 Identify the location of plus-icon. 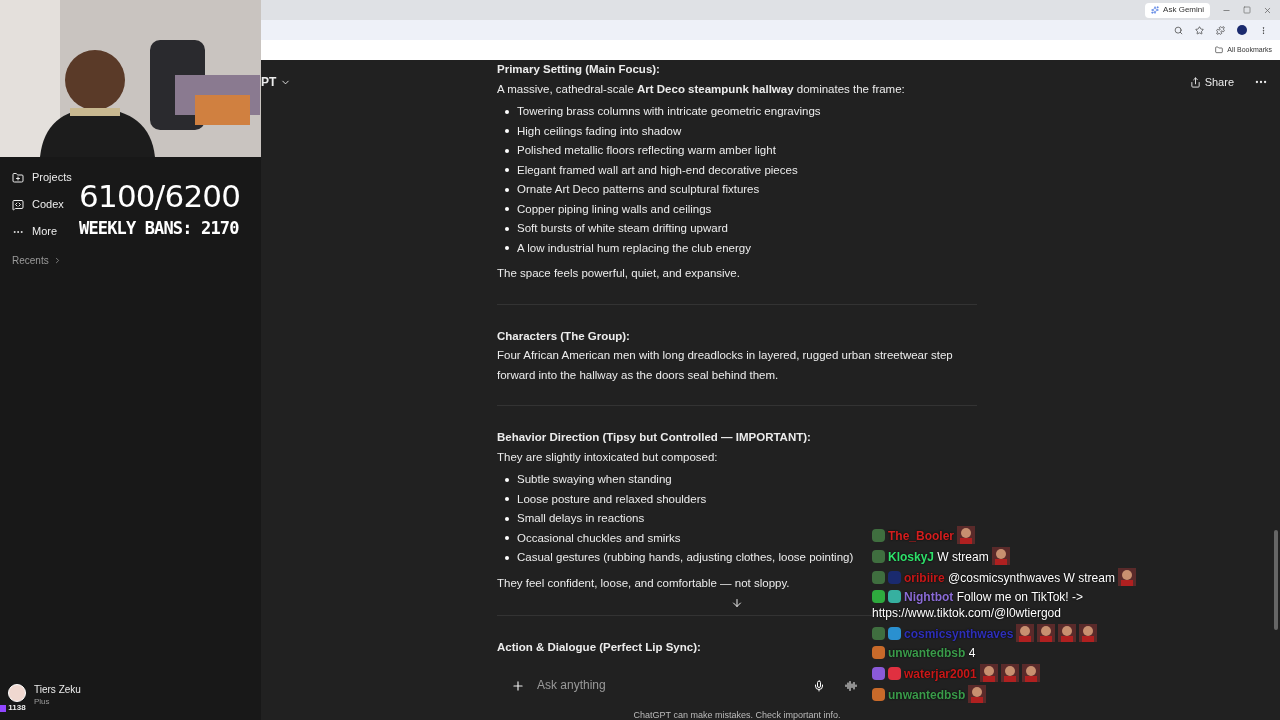
(518, 685).